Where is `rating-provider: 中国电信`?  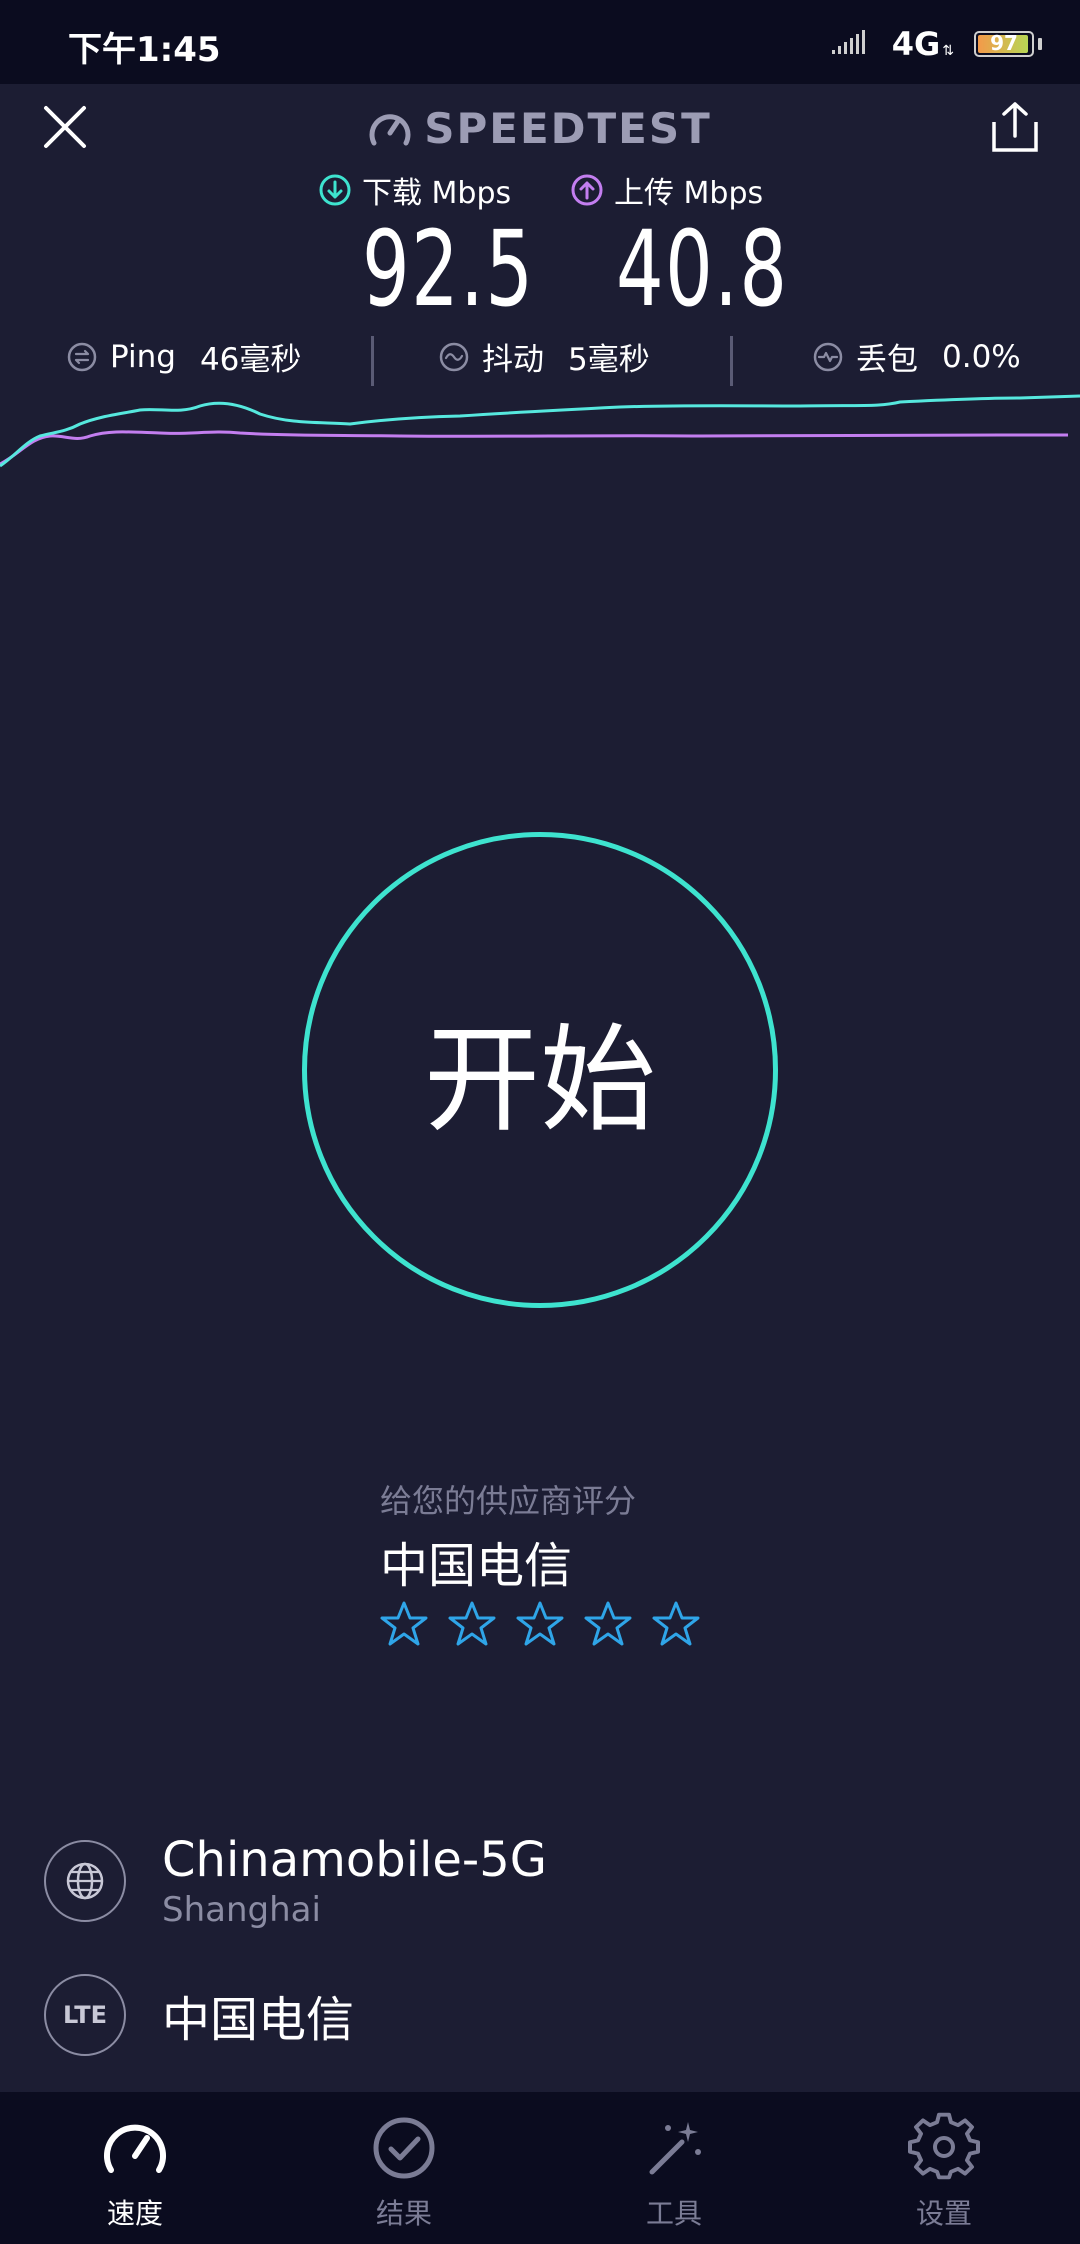 rating-provider: 中国电信 is located at coordinates (476, 1566).